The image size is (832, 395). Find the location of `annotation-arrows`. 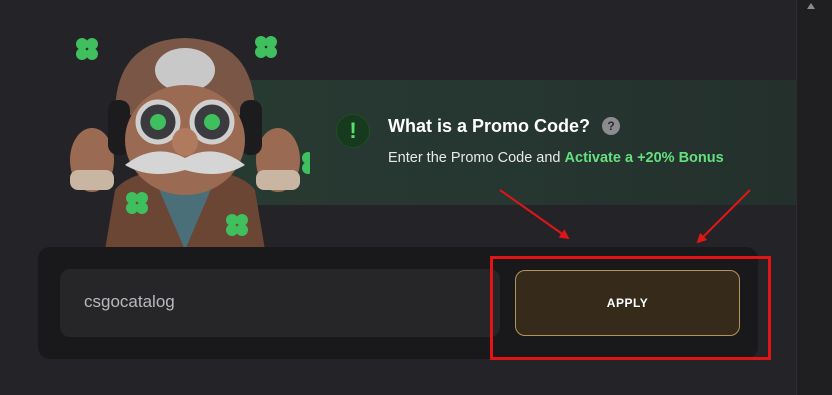

annotation-arrows is located at coordinates (625, 216).